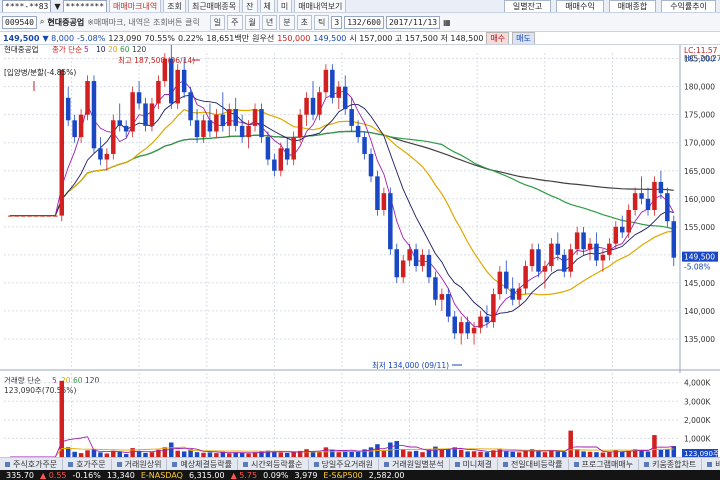 This screenshot has width=720, height=480. Describe the element at coordinates (702, 58) in the screenshot. I see `hc-label: HC:-20.27` at that location.